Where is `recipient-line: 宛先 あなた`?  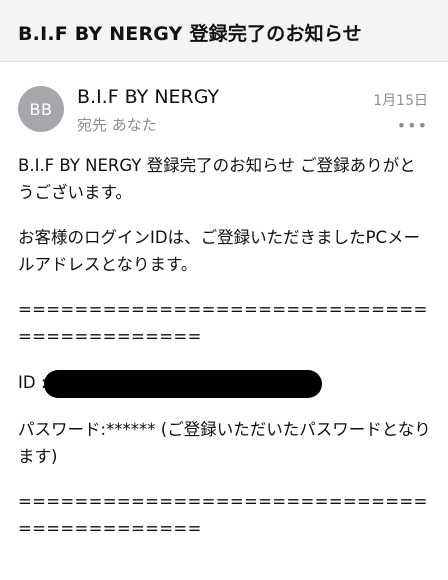 recipient-line: 宛先 あなた is located at coordinates (117, 124).